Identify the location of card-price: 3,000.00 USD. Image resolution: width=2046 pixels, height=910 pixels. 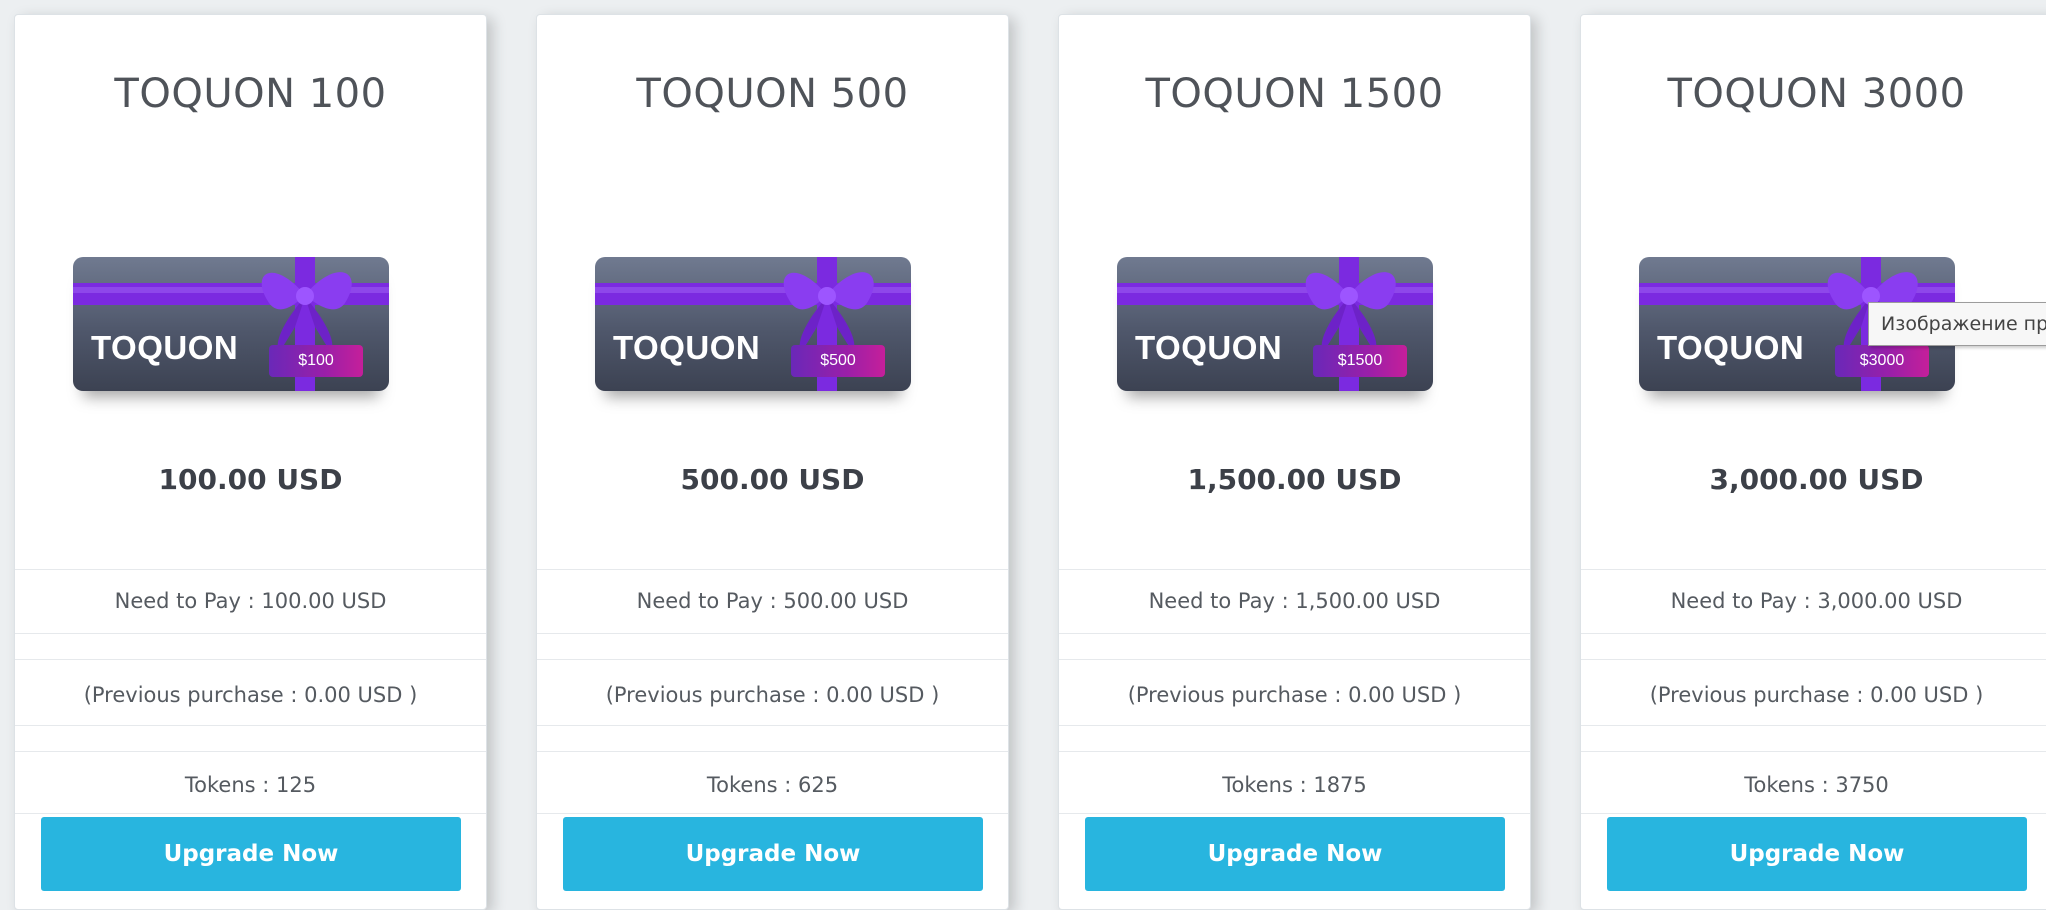
(1816, 479).